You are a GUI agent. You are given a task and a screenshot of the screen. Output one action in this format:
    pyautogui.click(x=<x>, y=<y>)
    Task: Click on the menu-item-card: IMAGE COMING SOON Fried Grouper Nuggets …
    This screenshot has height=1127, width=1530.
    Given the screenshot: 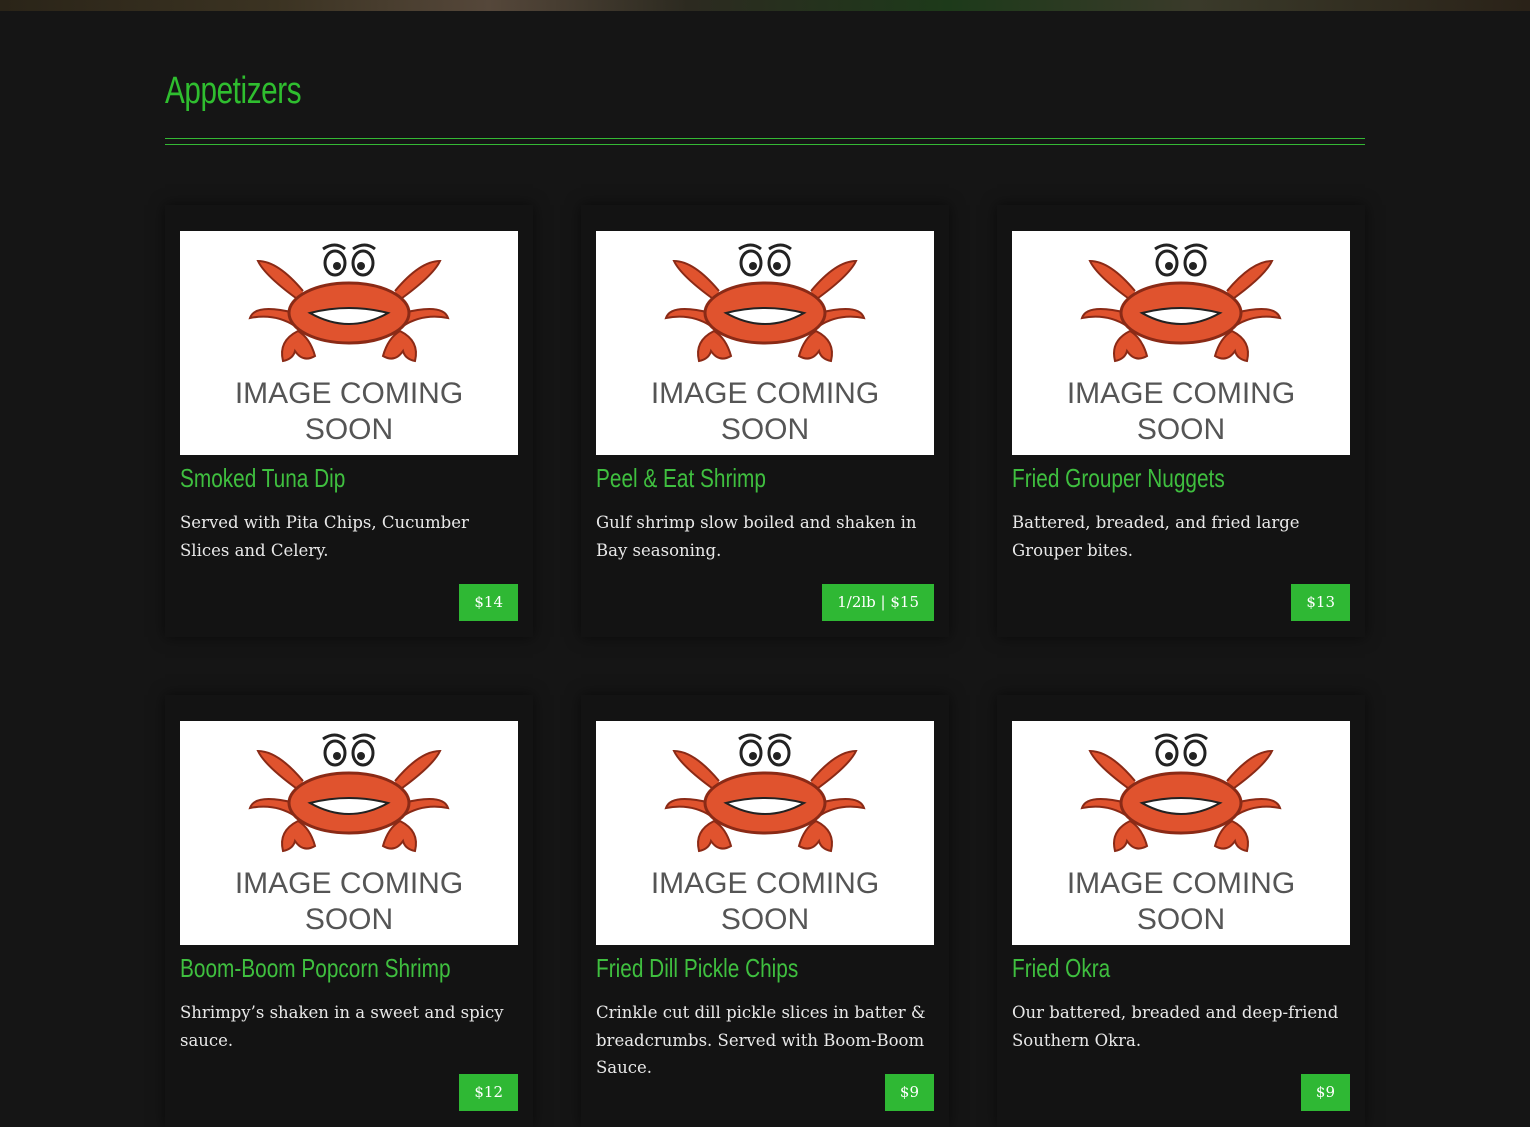 What is the action you would take?
    pyautogui.click(x=1181, y=421)
    